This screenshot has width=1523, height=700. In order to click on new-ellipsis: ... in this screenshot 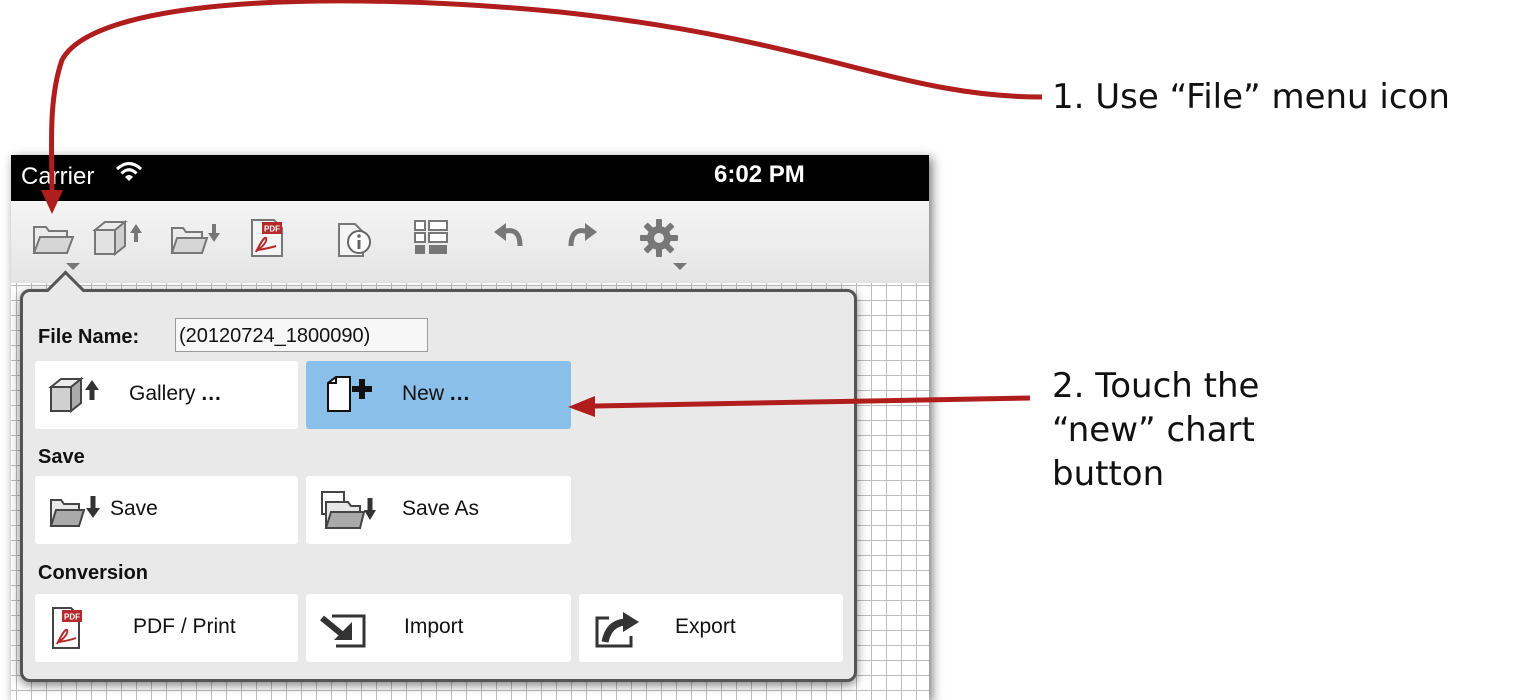, I will do `click(460, 393)`.